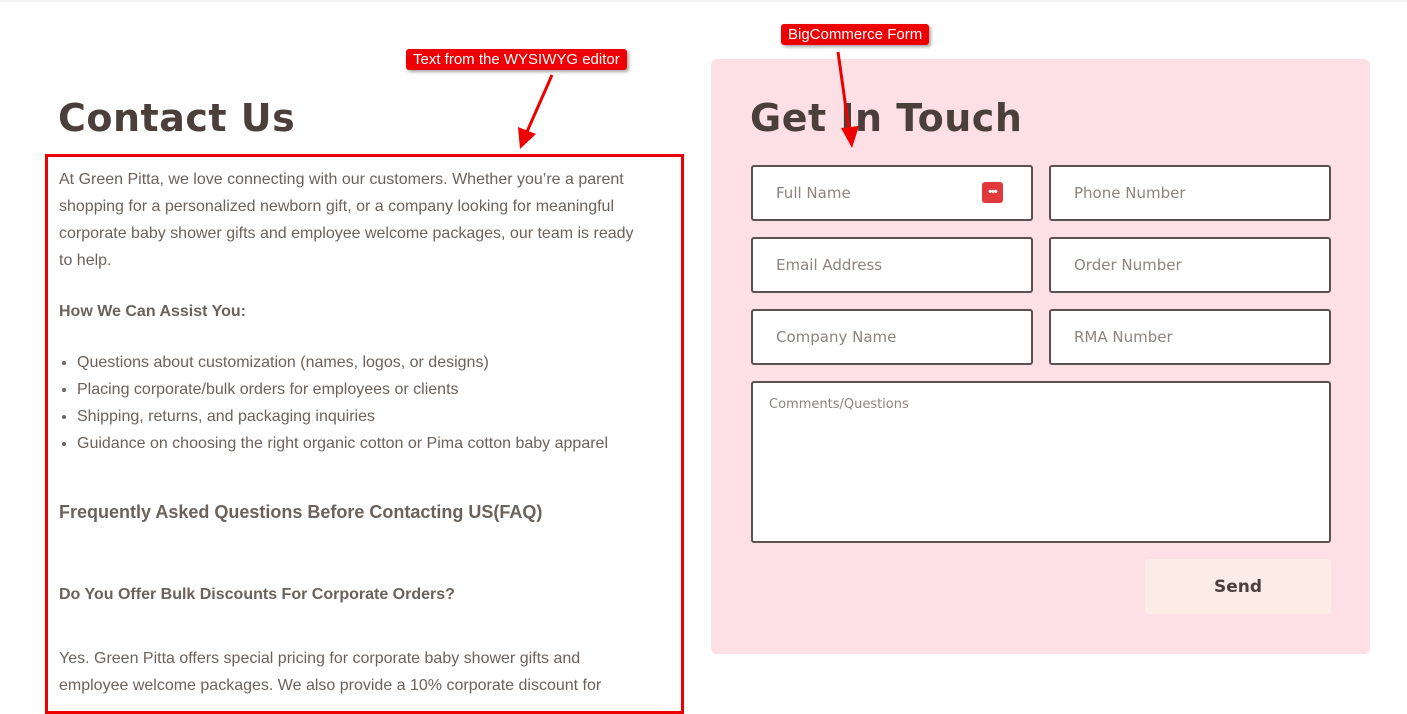 The image size is (1407, 714). Describe the element at coordinates (703, 1) in the screenshot. I see `top-divider` at that location.